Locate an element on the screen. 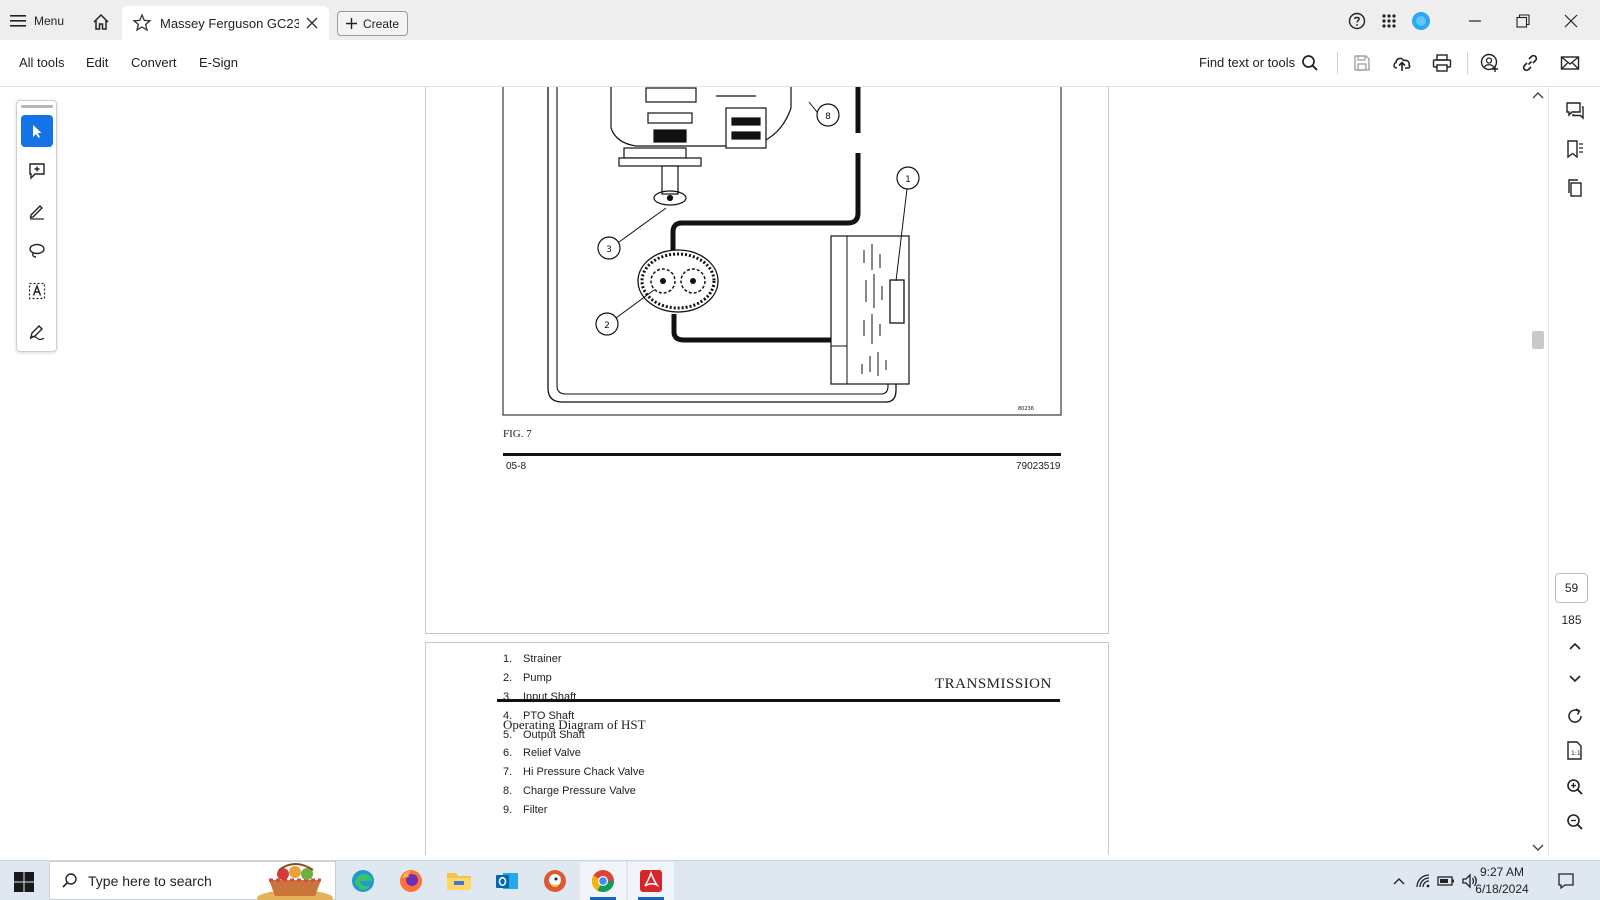  legend-item: 7. Hi Pressure Chack Valve is located at coordinates (573, 772).